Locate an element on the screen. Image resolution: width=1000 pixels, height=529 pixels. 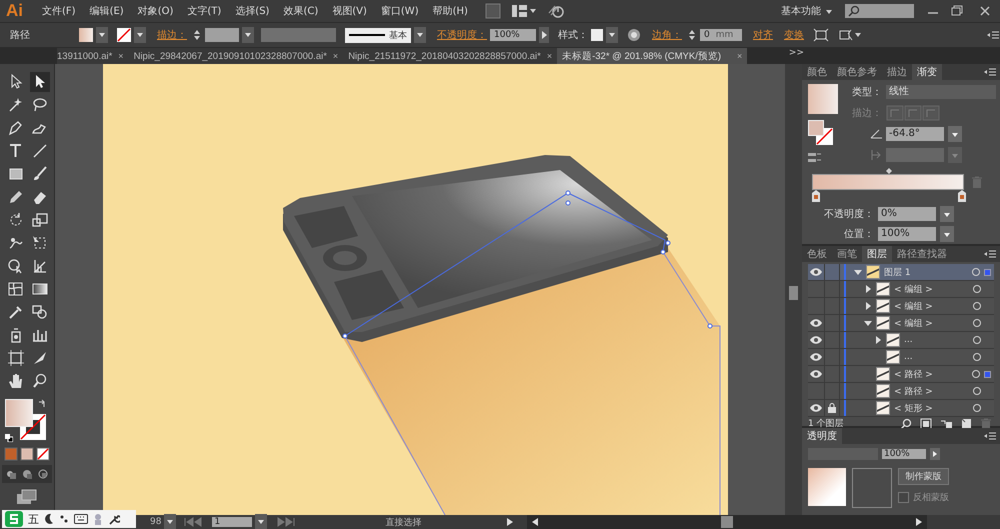
horizontal-scrollbar is located at coordinates (727, 522).